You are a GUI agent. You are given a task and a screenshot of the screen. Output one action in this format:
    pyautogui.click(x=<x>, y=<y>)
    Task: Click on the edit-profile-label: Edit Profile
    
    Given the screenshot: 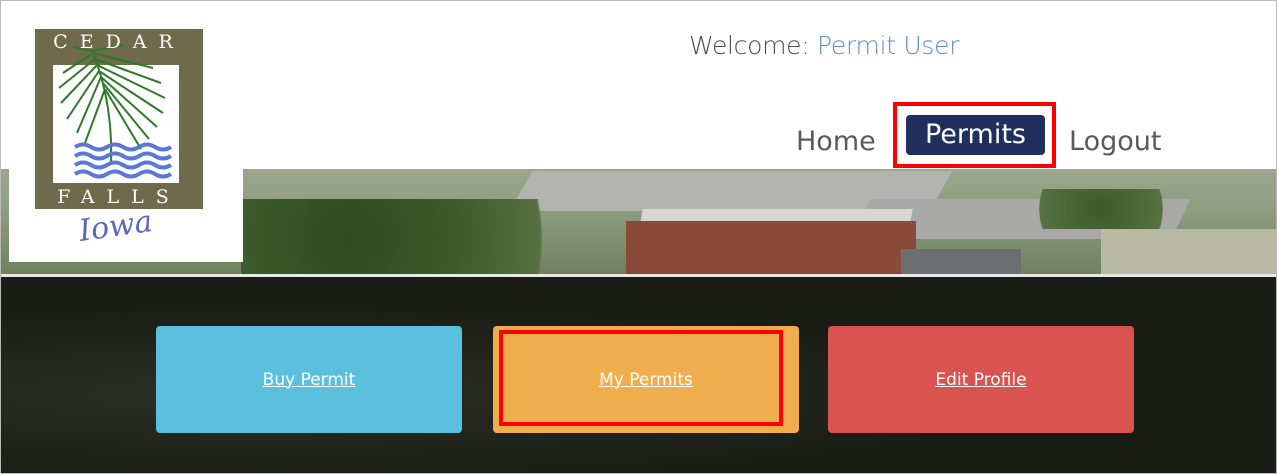 What is the action you would take?
    pyautogui.click(x=980, y=380)
    